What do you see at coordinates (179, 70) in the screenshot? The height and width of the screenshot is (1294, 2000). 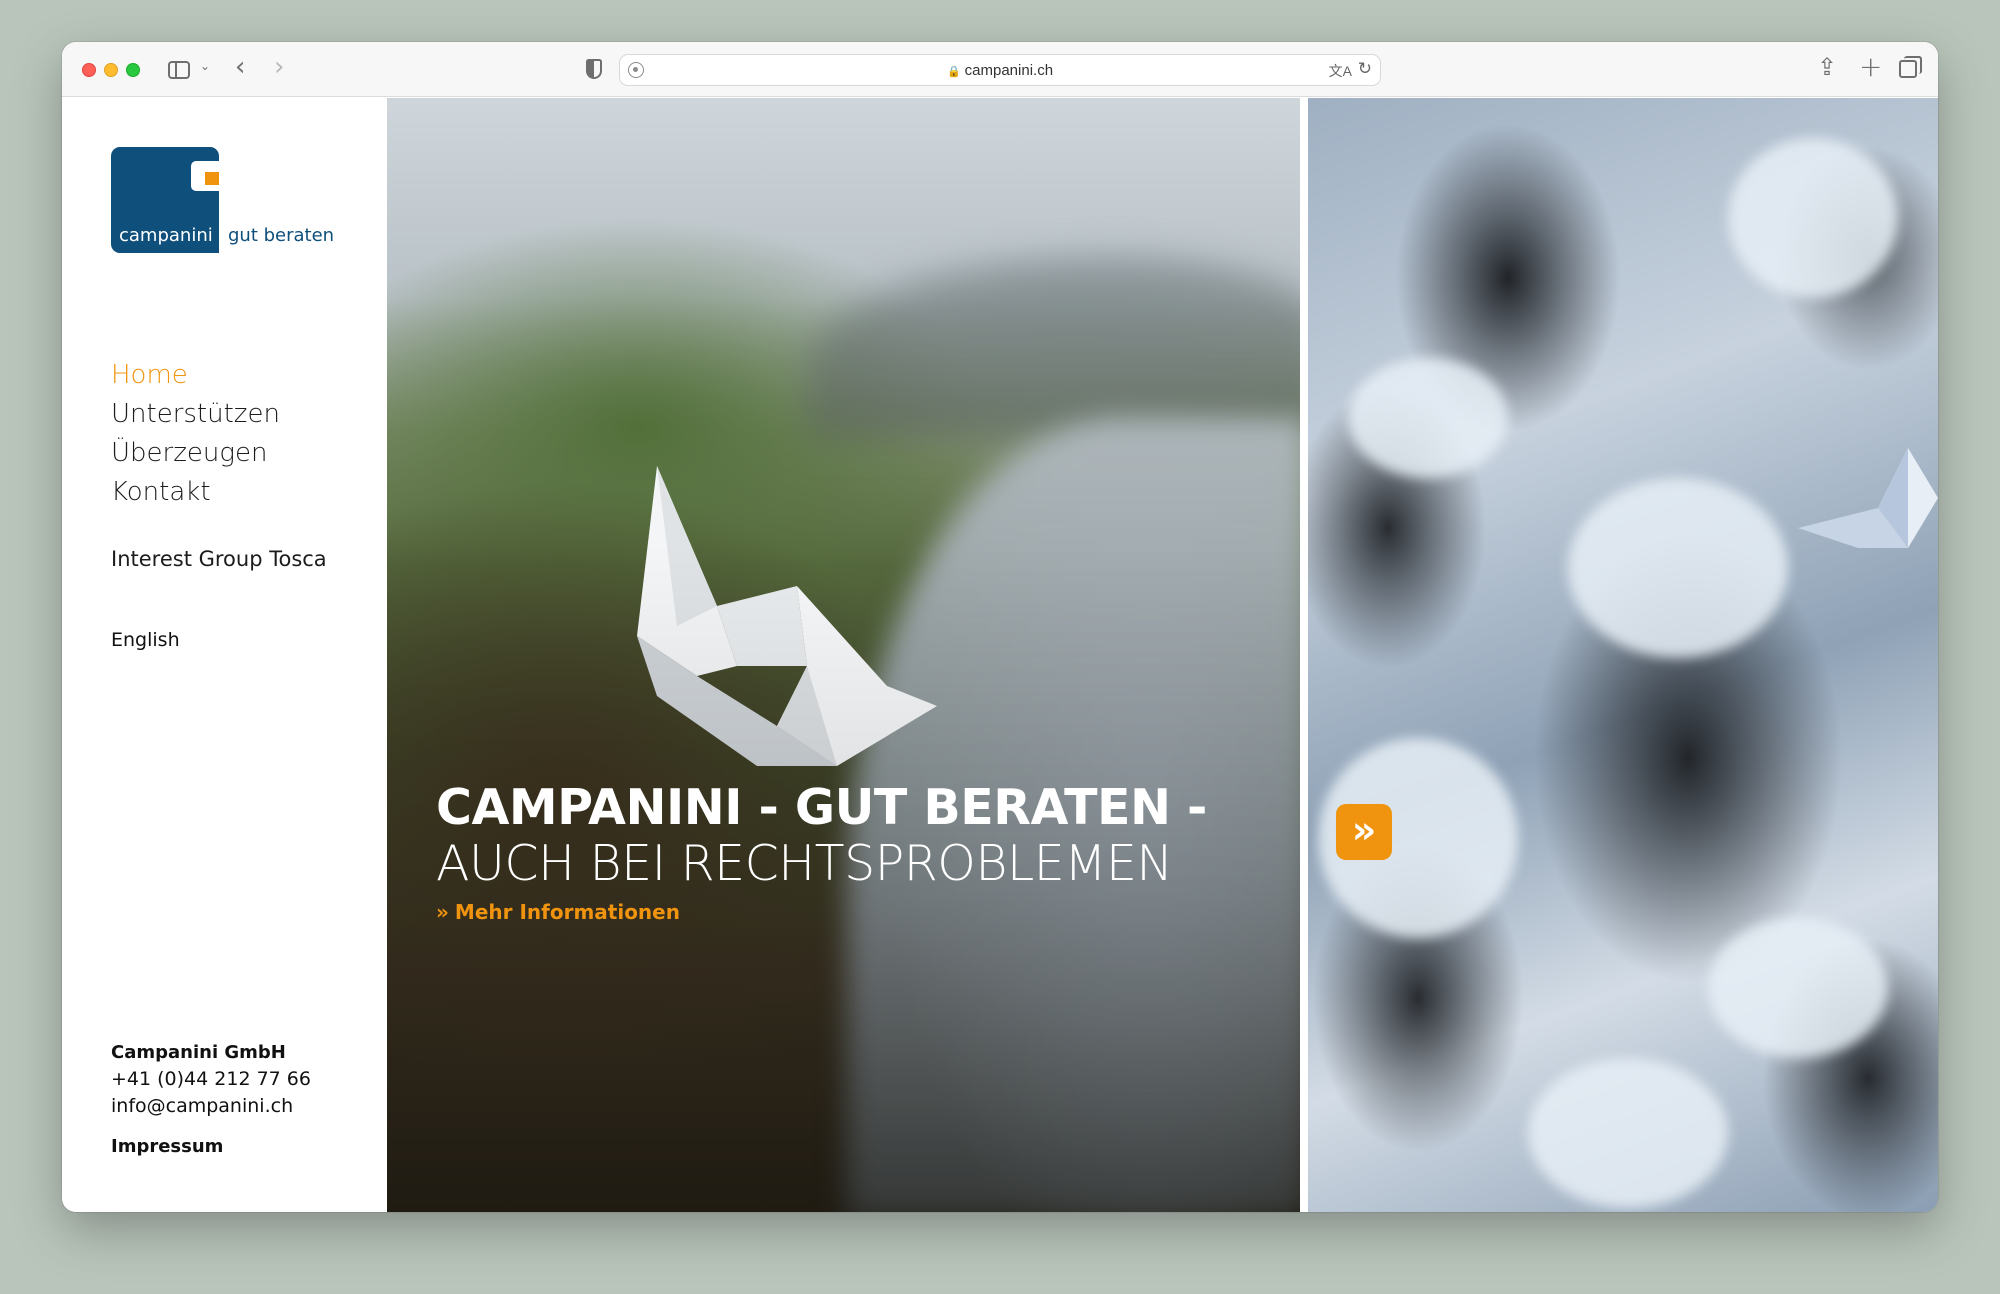 I see `sidebar-icon` at bounding box center [179, 70].